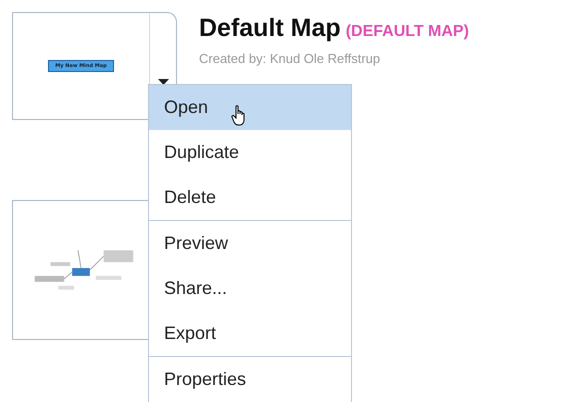 The image size is (566, 402). What do you see at coordinates (250, 152) in the screenshot?
I see `menu-item: Duplicate` at bounding box center [250, 152].